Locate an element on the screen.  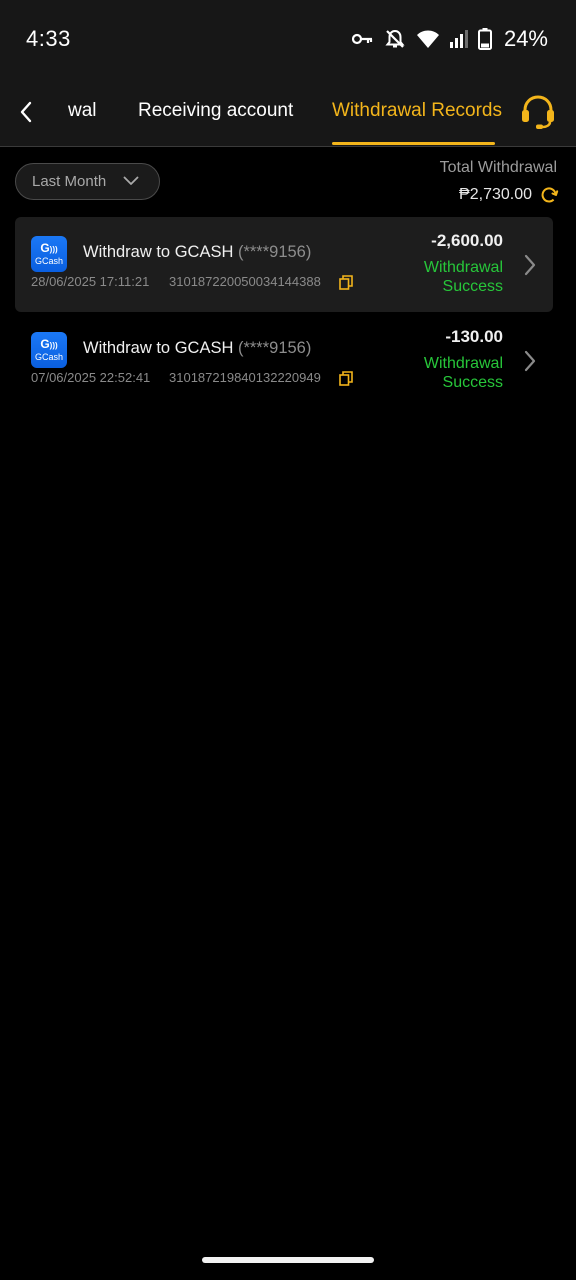
active-tab-indicator is located at coordinates (413, 143).